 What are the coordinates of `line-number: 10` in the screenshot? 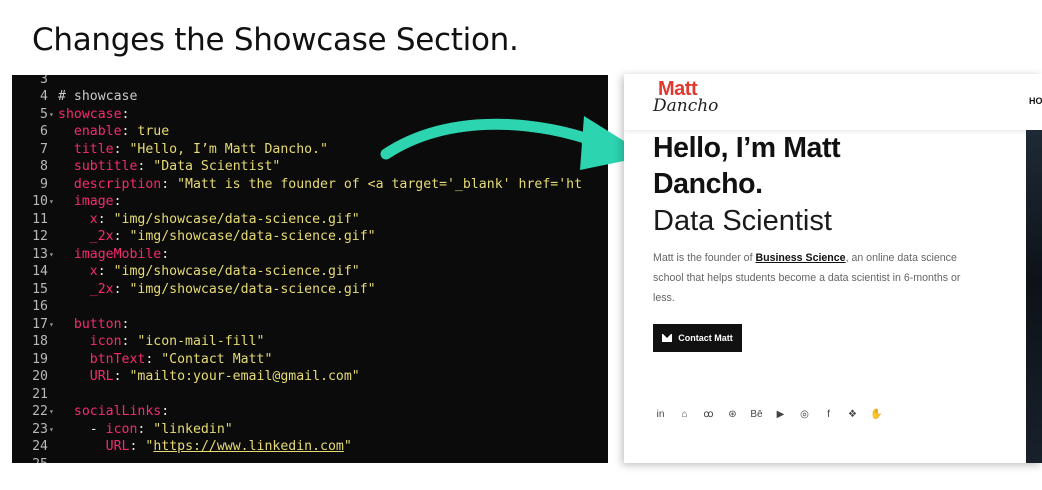 It's located at (40, 201).